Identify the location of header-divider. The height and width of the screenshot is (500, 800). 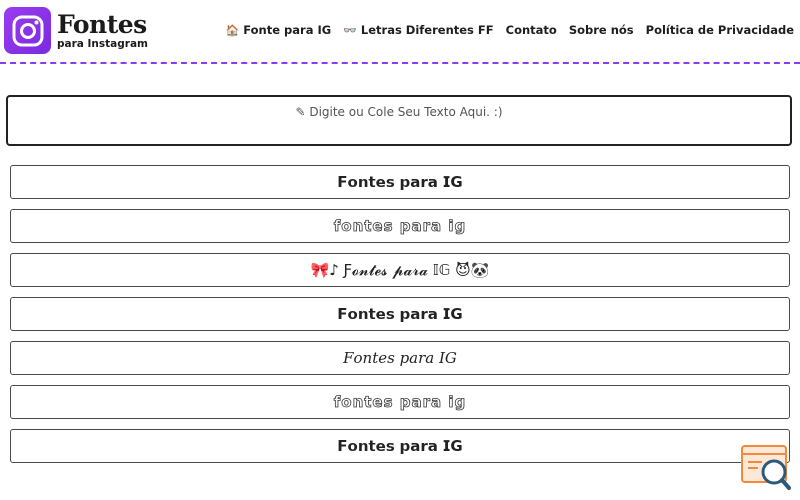
(400, 63).